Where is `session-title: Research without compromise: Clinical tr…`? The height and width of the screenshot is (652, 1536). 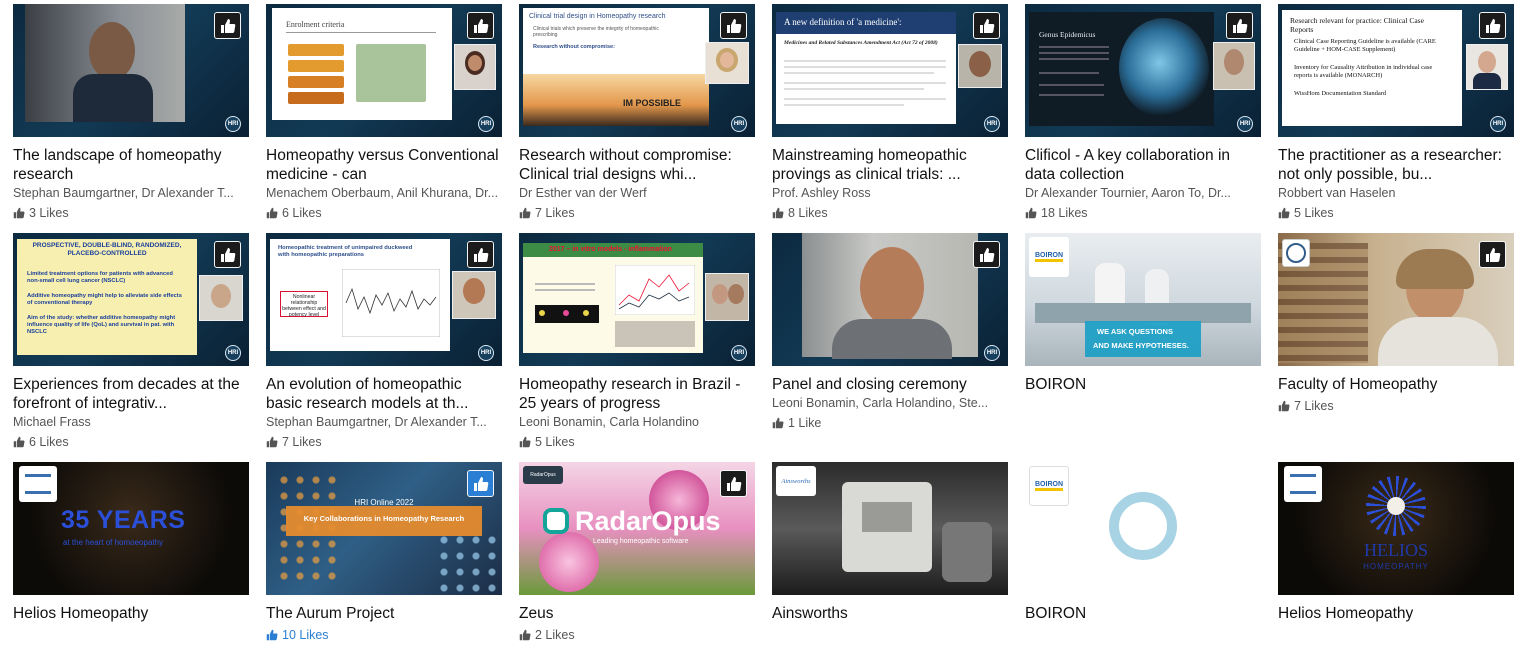
session-title: Research without compromise: Clinical tr… is located at coordinates (637, 165).